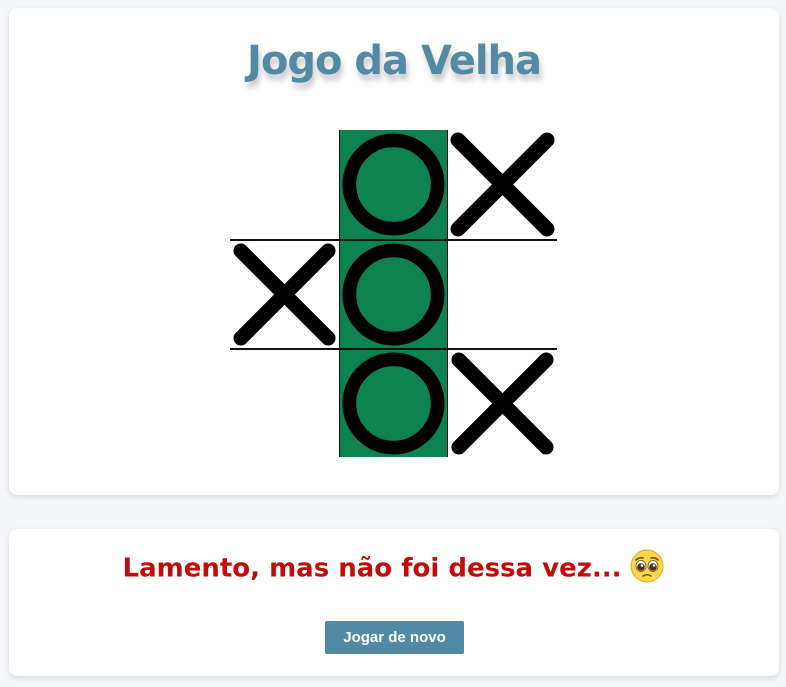  Describe the element at coordinates (394, 61) in the screenshot. I see `page-title: Jogo da Velha` at that location.